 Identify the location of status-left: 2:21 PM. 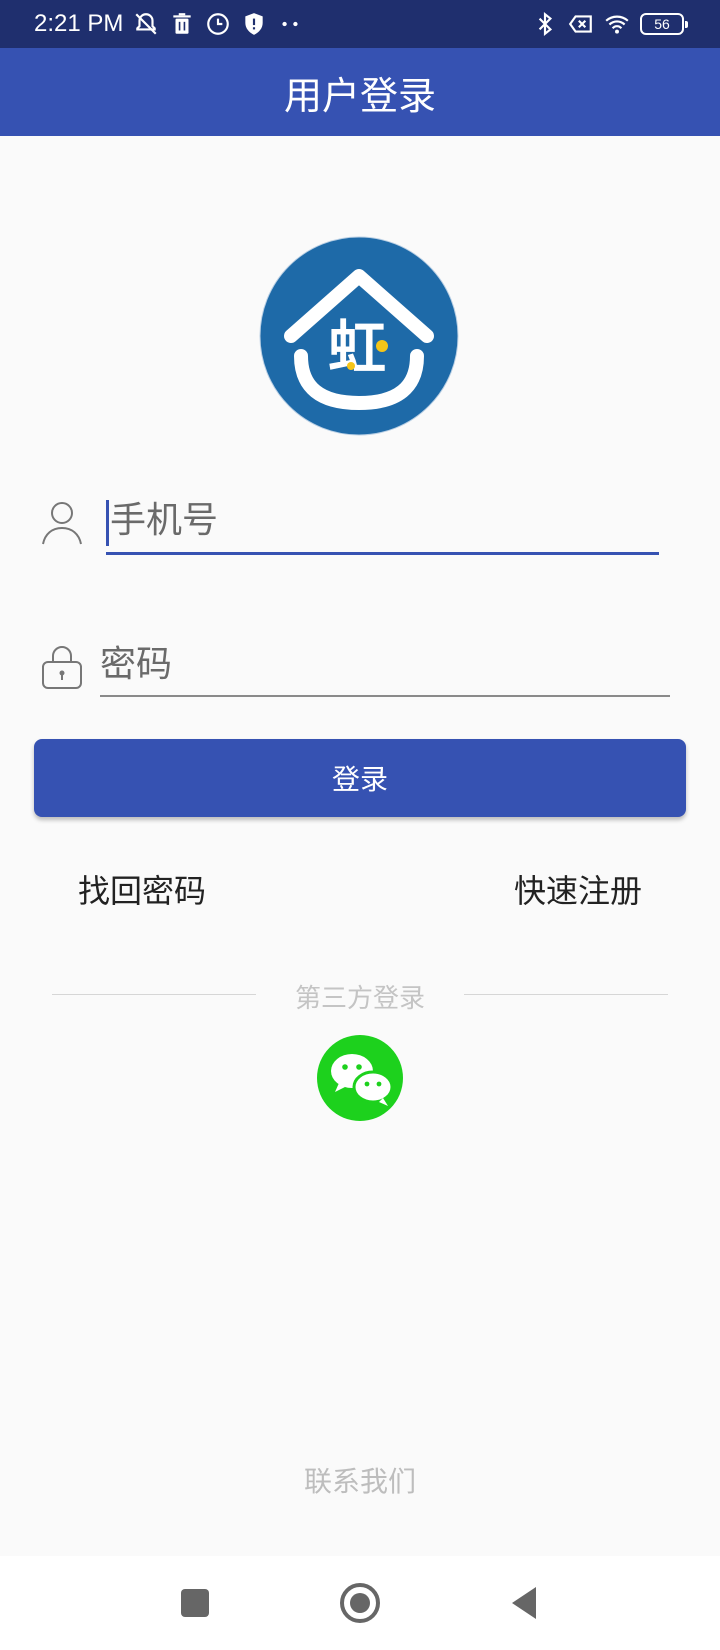
(168, 24).